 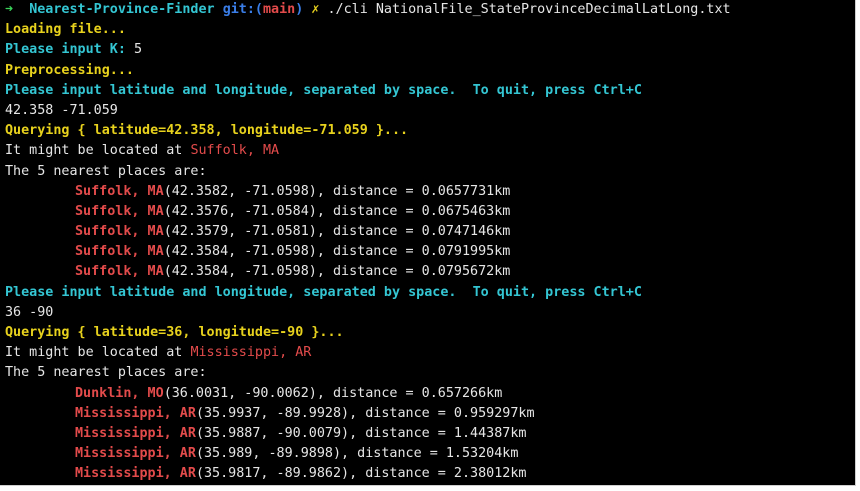 What do you see at coordinates (427, 353) in the screenshot?
I see `located-line: It might be located at Mississippi, AR` at bounding box center [427, 353].